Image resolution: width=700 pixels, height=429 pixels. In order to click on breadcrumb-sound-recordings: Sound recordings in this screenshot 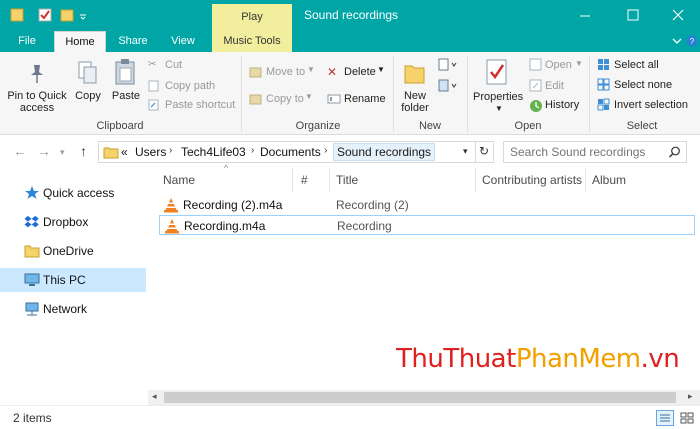, I will do `click(384, 152)`.